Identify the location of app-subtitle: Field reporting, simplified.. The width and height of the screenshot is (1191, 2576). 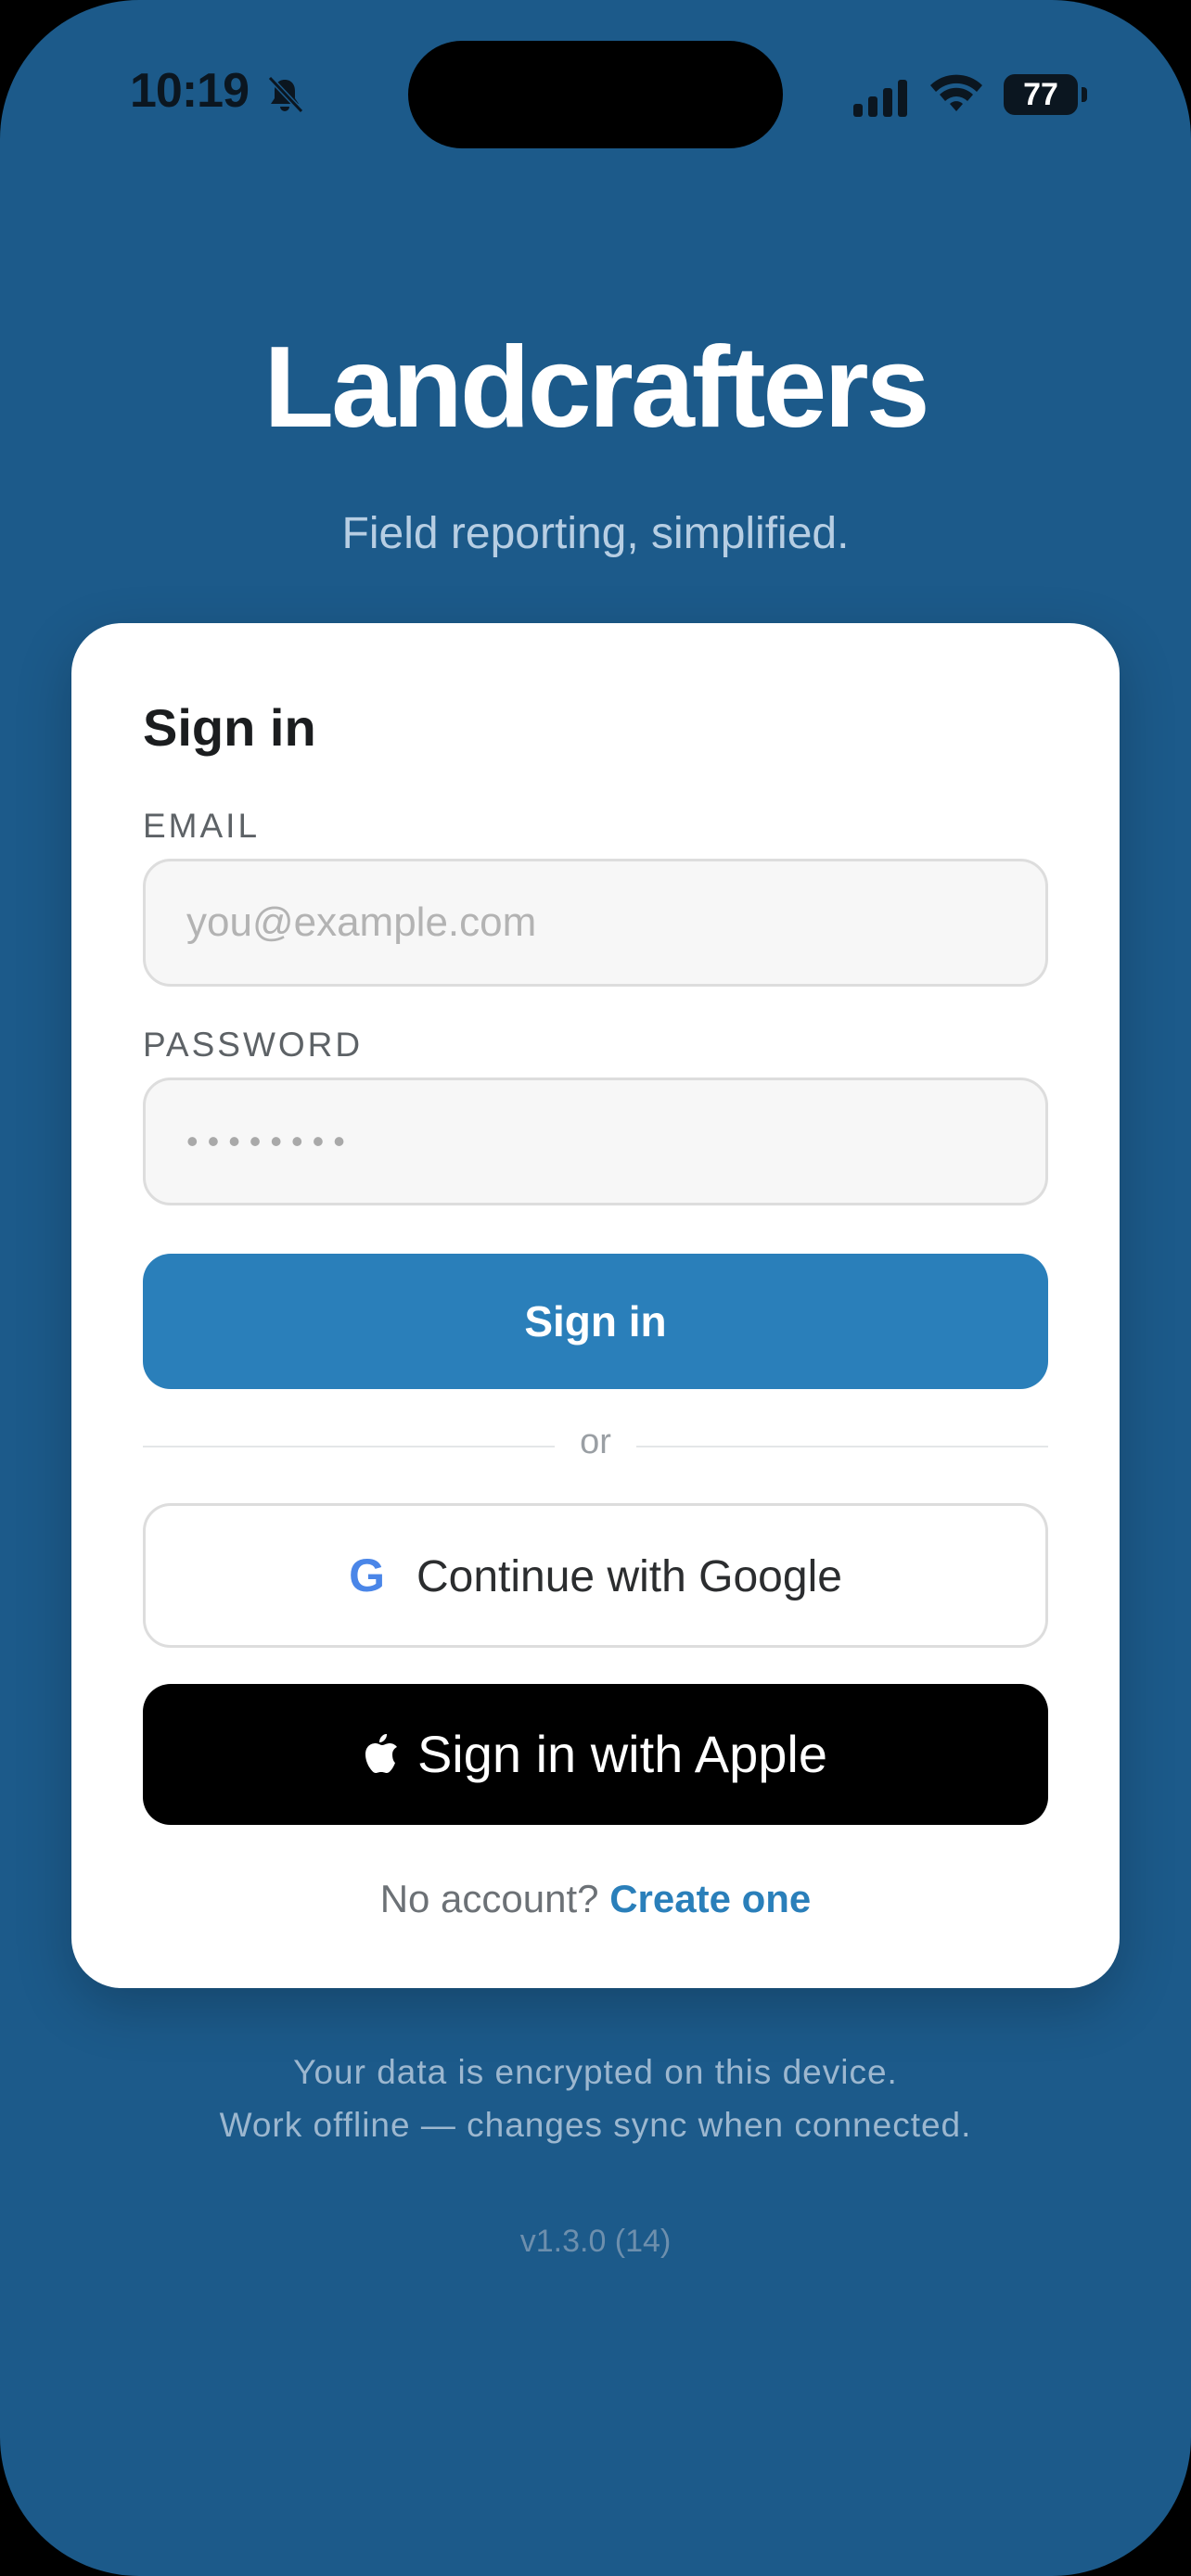
(595, 533).